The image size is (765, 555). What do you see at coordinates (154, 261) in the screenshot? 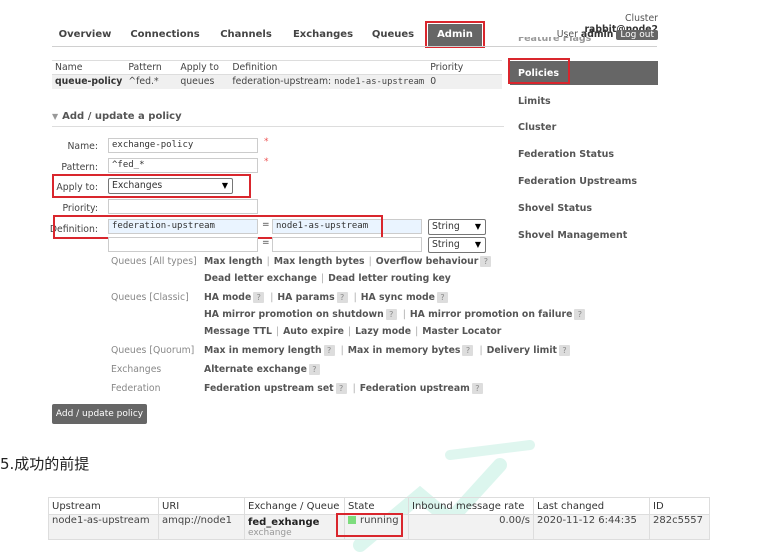
I see `hint-category-all: Queues [All types]` at bounding box center [154, 261].